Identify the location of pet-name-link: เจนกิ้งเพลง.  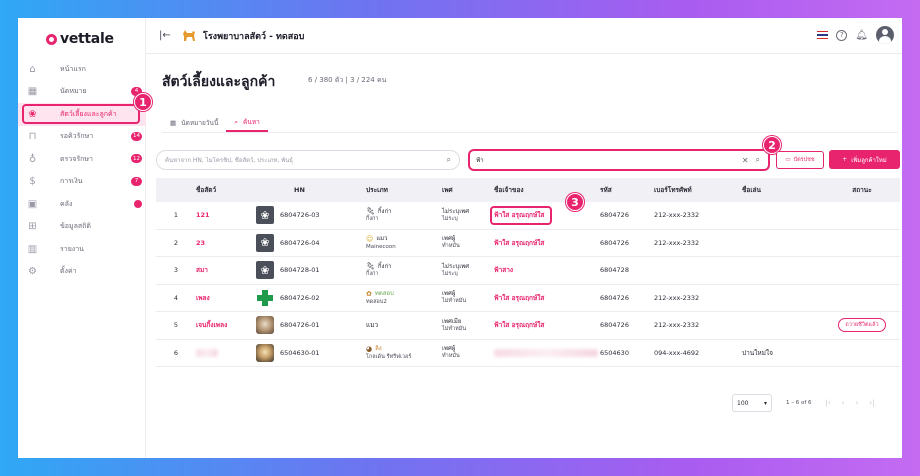
(226, 325).